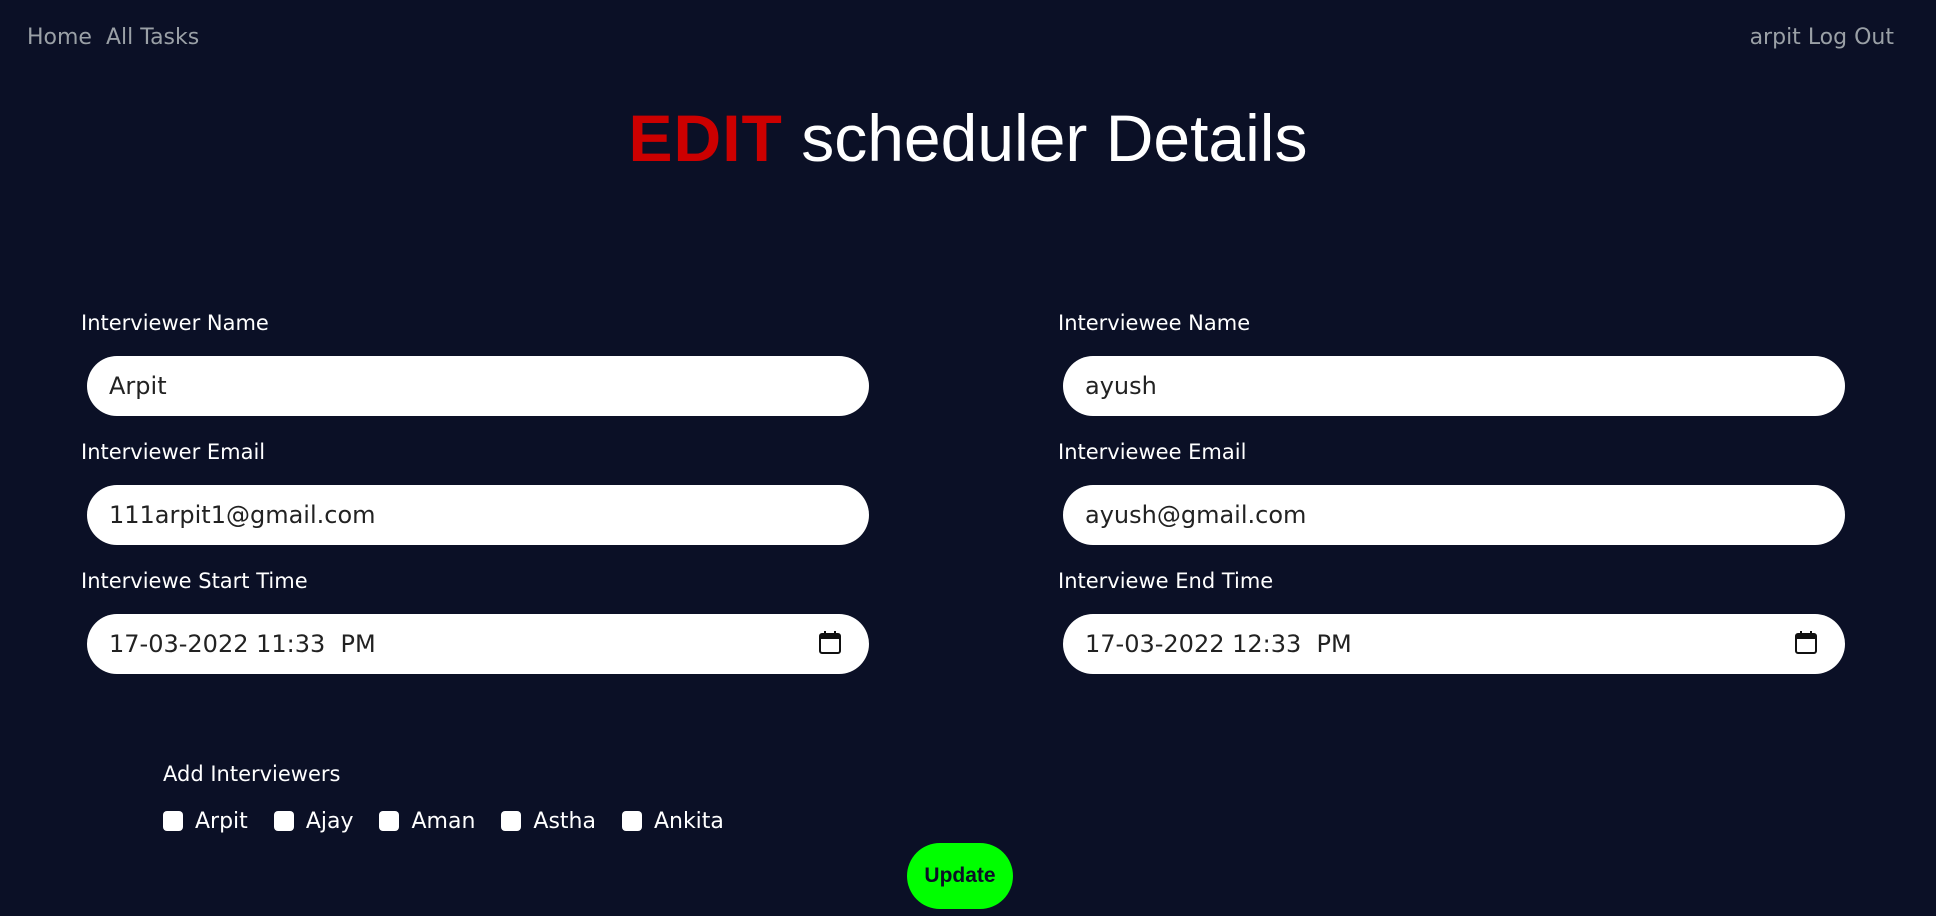 This screenshot has height=916, width=1936. Describe the element at coordinates (443, 821) in the screenshot. I see `checkbox-label: Aman` at that location.